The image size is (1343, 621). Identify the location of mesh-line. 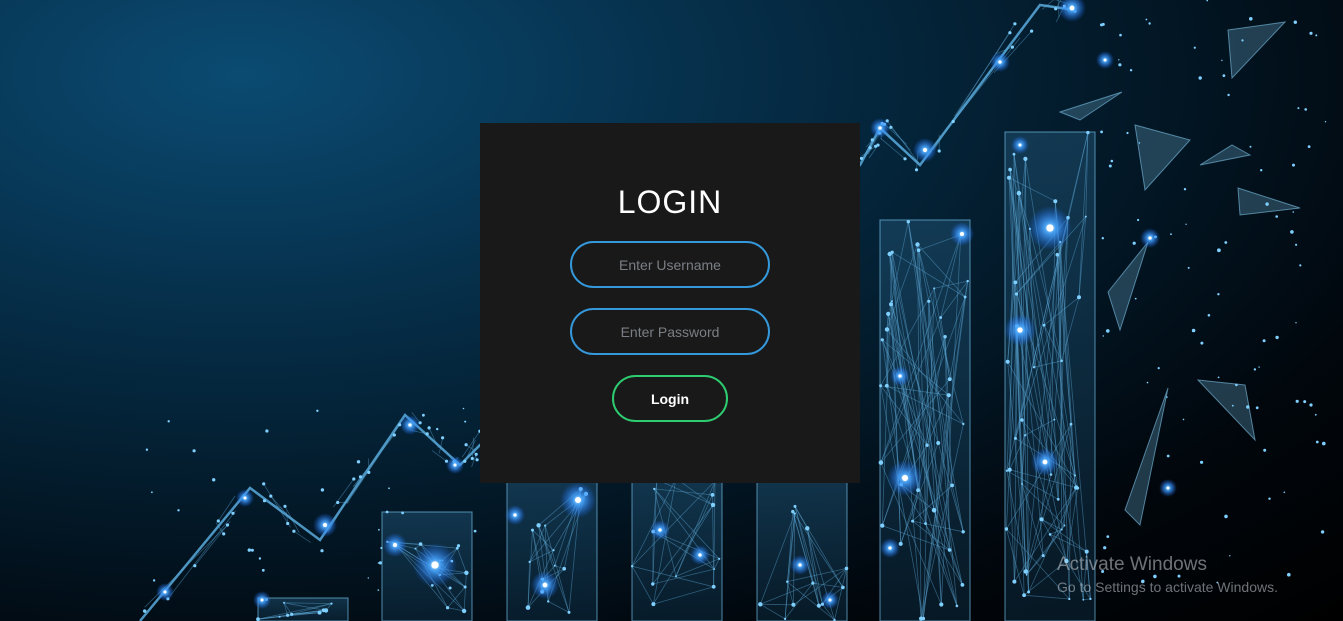
(986, 79).